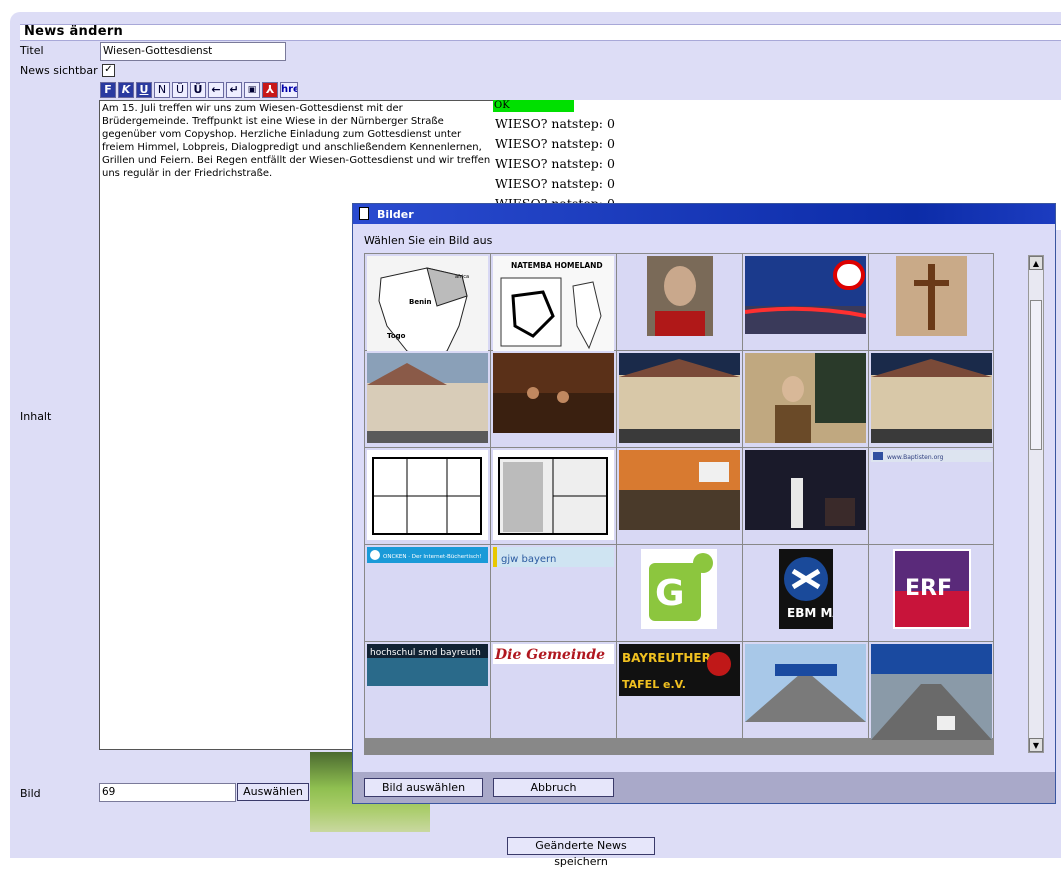  I want to click on normal-button: N, so click(162, 90).